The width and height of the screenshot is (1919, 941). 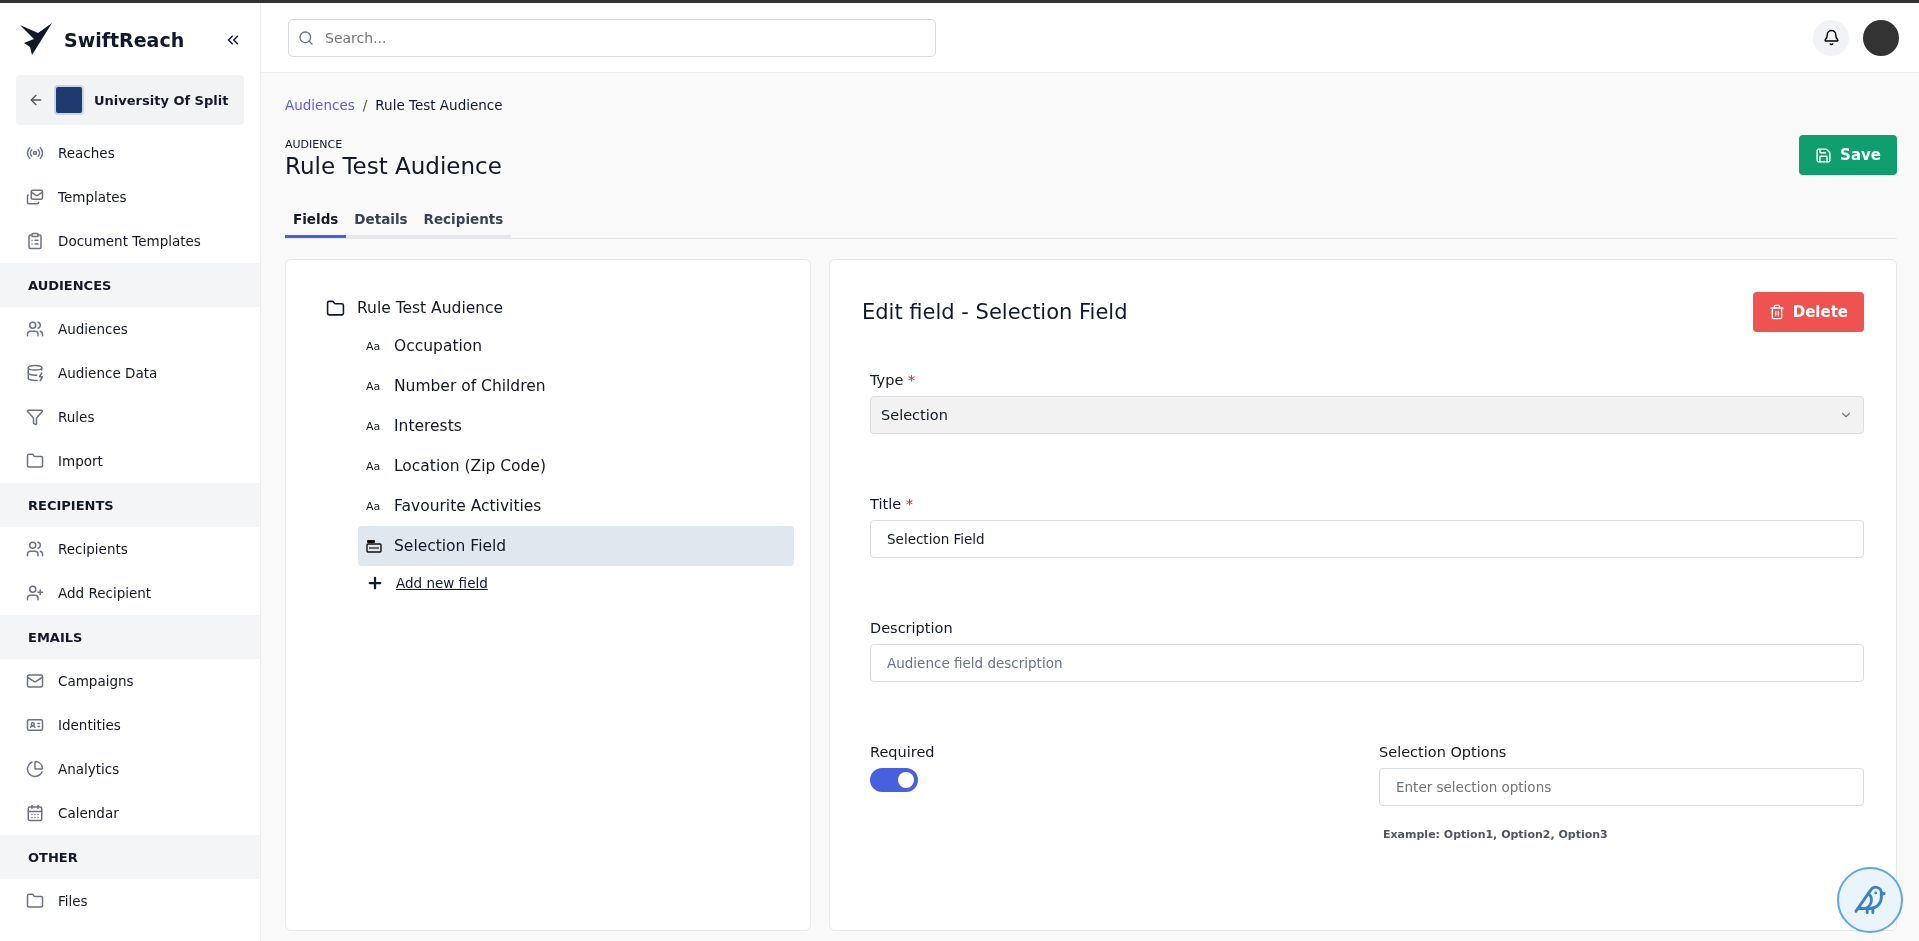 What do you see at coordinates (381, 221) in the screenshot?
I see `tab: Details` at bounding box center [381, 221].